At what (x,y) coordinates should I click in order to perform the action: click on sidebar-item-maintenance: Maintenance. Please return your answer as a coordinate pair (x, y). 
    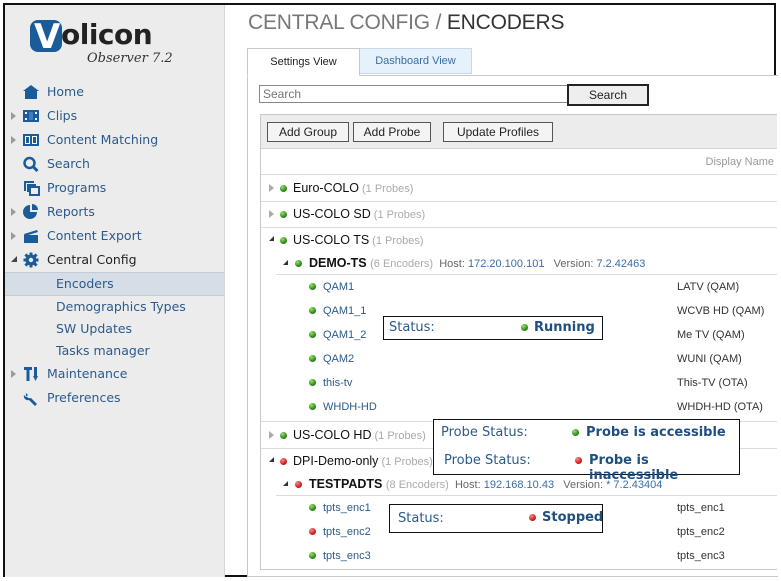
    Looking at the image, I should click on (114, 374).